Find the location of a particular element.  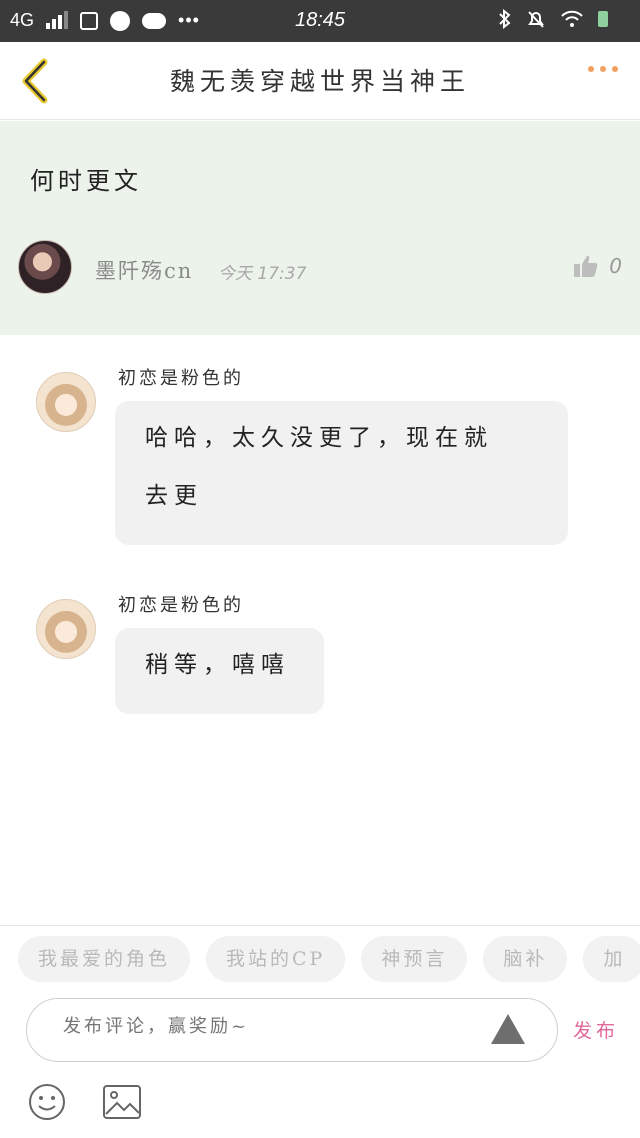

message-bubble: 稍等，嘻嘻 is located at coordinates (219, 671).